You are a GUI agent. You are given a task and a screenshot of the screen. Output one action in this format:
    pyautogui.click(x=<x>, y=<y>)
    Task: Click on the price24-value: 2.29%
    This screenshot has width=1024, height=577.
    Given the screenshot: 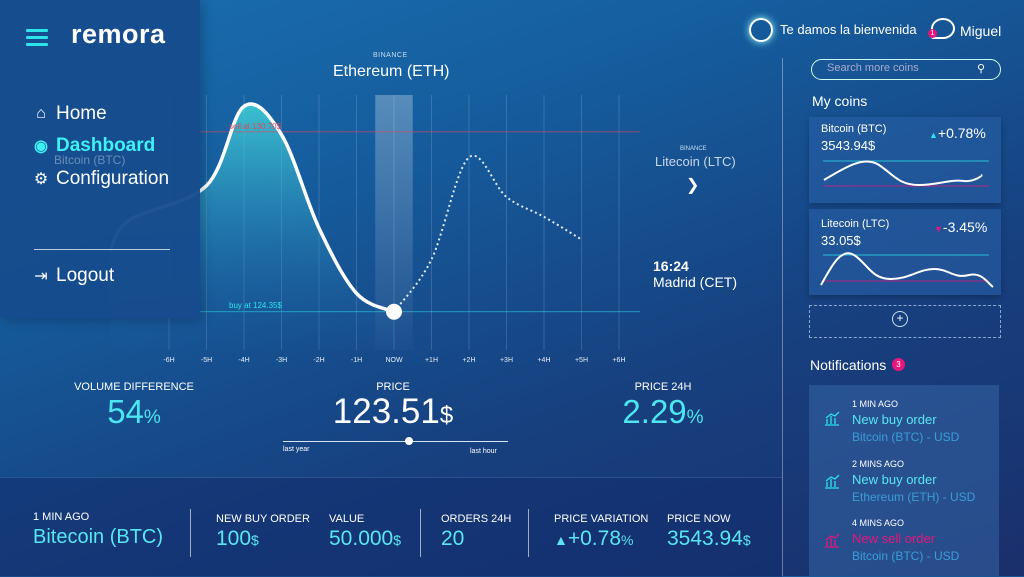 What is the action you would take?
    pyautogui.click(x=663, y=411)
    